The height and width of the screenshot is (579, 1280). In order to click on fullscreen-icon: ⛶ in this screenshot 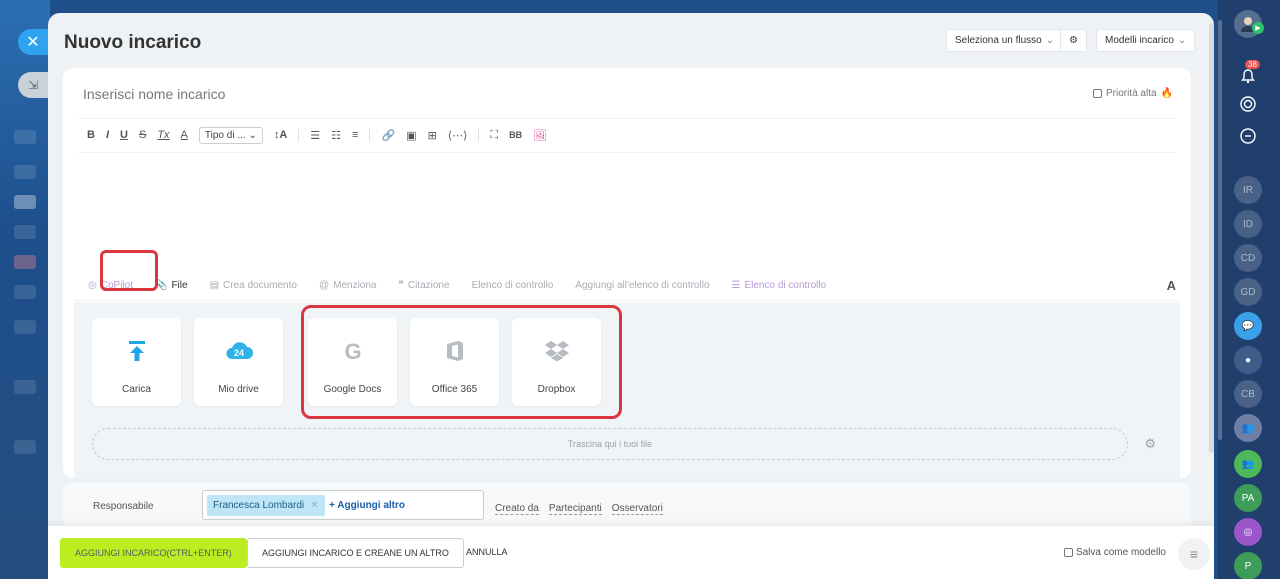, I will do `click(494, 135)`.